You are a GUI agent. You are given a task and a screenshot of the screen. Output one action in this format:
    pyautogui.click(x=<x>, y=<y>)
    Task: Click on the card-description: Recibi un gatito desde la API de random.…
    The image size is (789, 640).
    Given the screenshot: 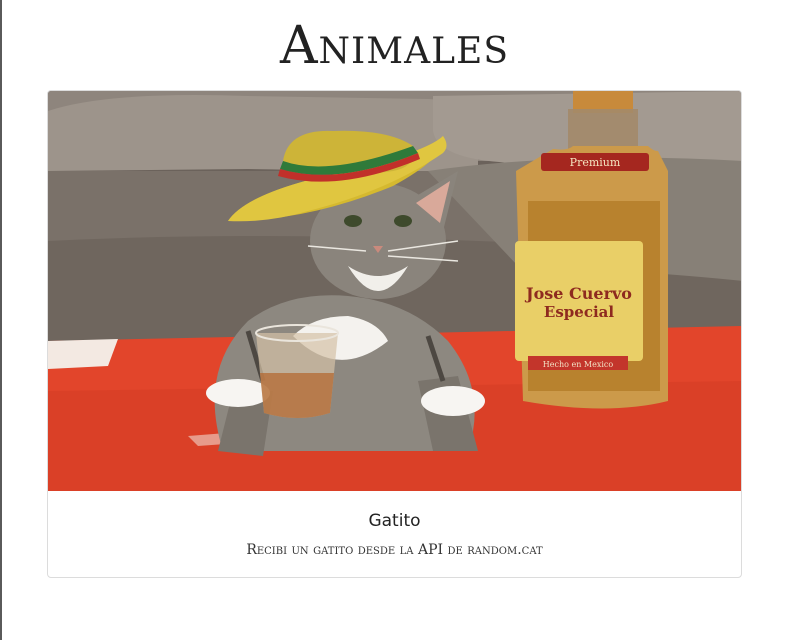 What is the action you would take?
    pyautogui.click(x=394, y=550)
    